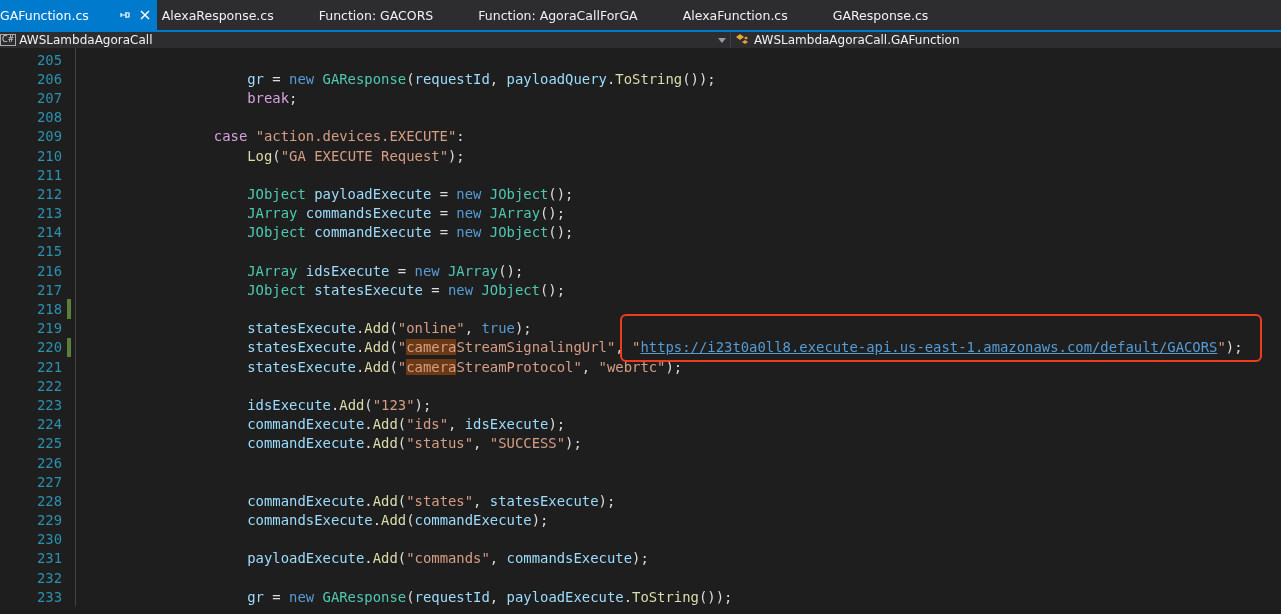  I want to click on line-number: 214, so click(48, 232).